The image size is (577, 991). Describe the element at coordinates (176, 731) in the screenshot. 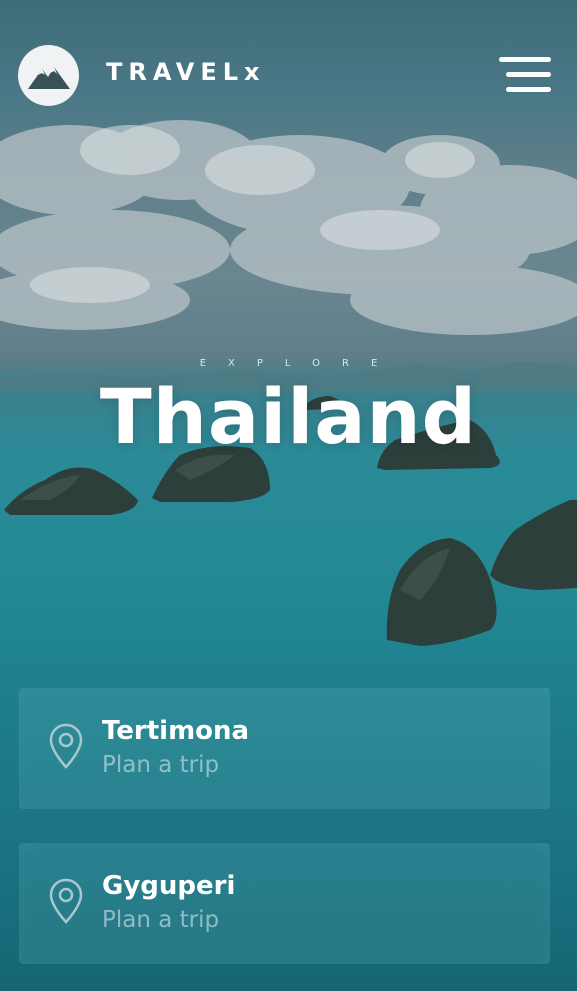

I see `destination-name: Tertimona` at that location.